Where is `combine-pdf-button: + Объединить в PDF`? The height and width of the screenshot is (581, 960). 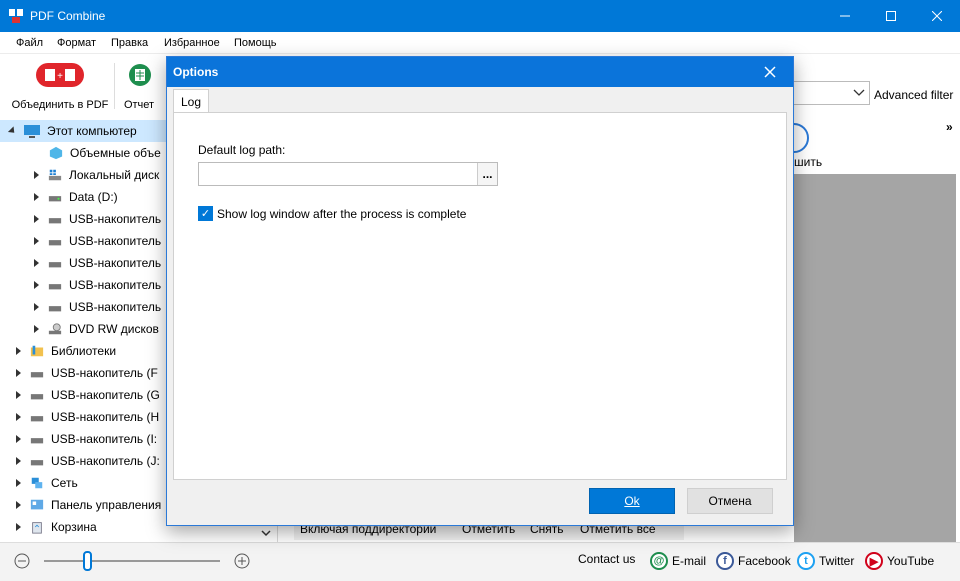 combine-pdf-button: + Объединить в PDF is located at coordinates (60, 87).